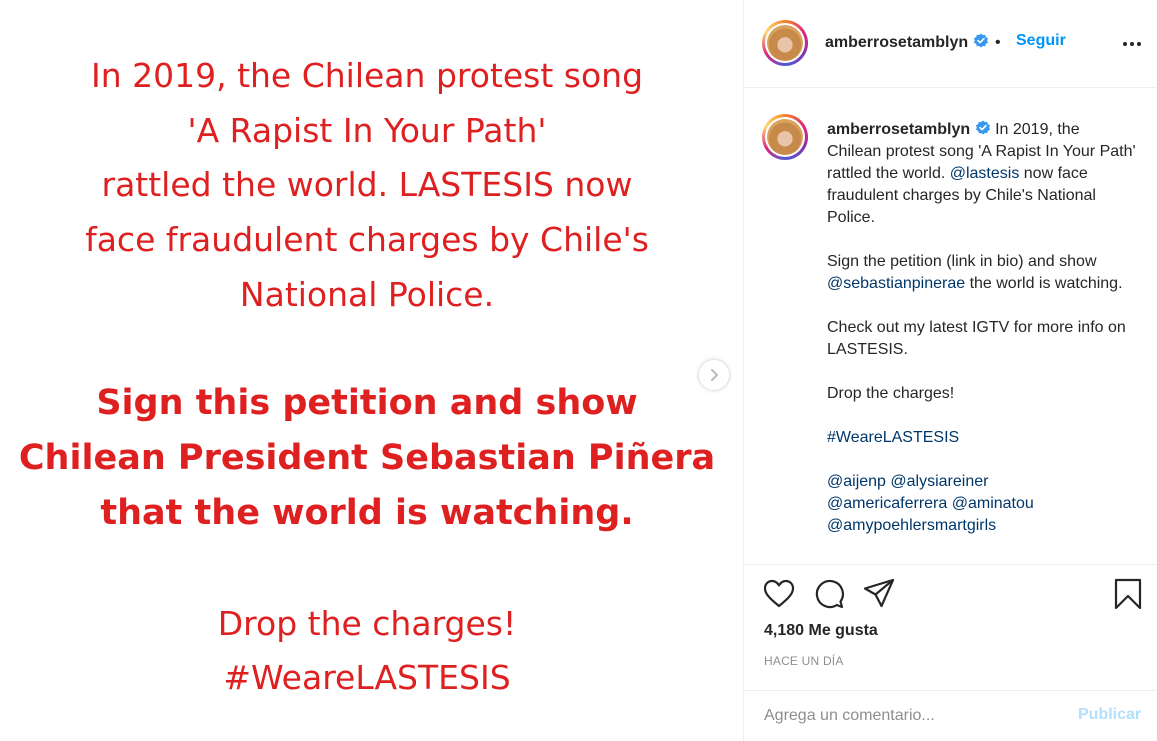  I want to click on username-link: amberrosetamblyn, so click(896, 42).